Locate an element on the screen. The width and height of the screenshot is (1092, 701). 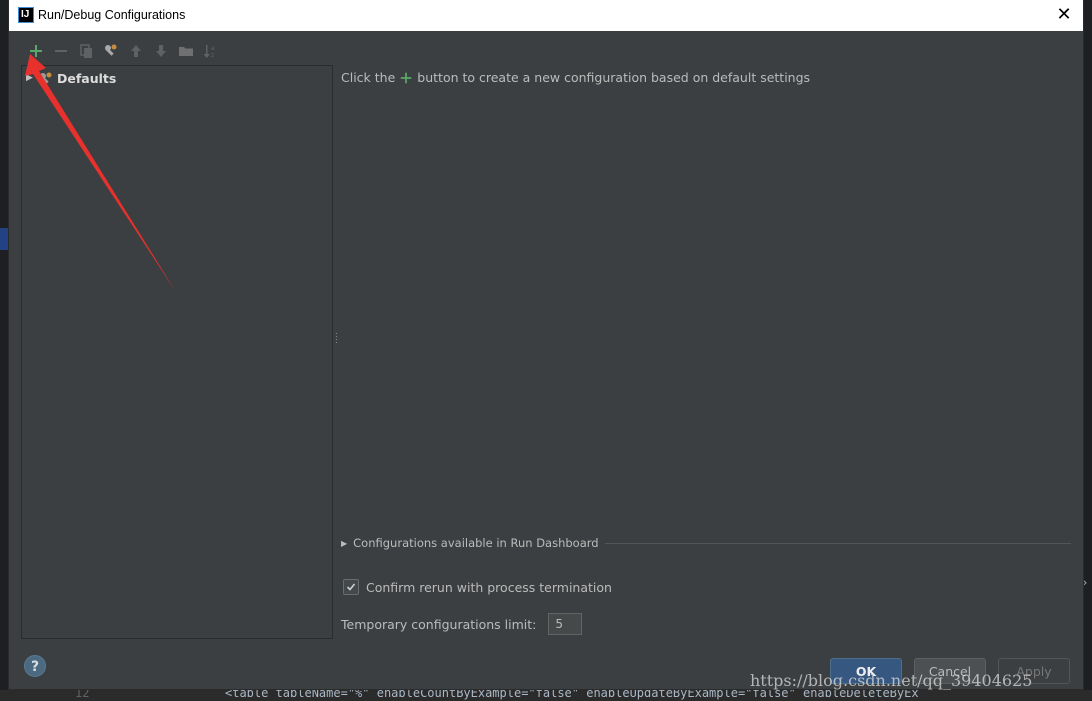
create-folder-button is located at coordinates (185, 51).